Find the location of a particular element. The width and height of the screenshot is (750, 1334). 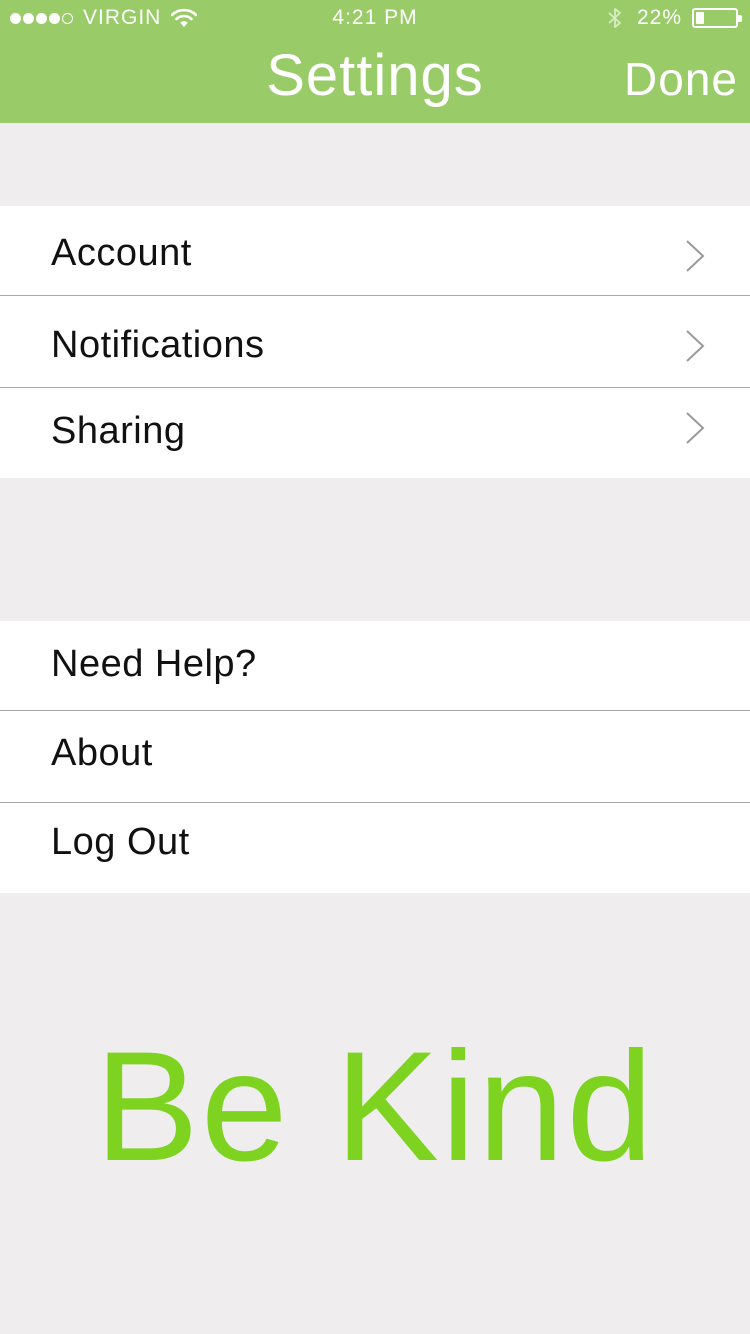

bluetooth-icon is located at coordinates (615, 18).